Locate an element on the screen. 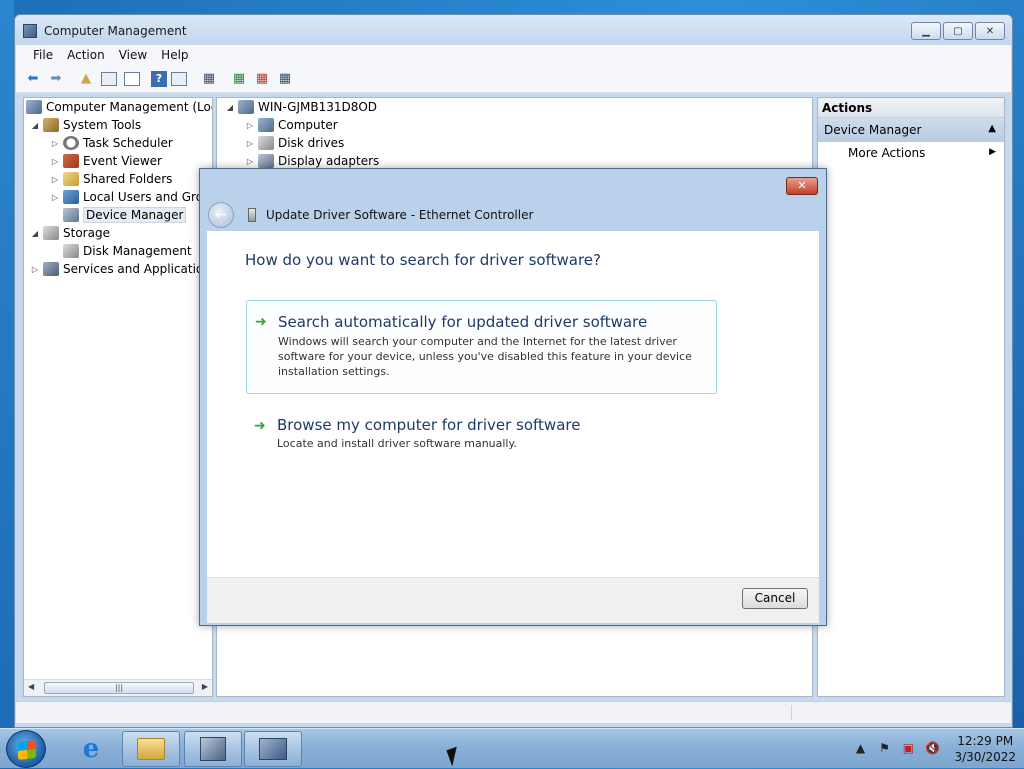  actions-section-device-manager: Device Manager ▲ is located at coordinates (911, 130).